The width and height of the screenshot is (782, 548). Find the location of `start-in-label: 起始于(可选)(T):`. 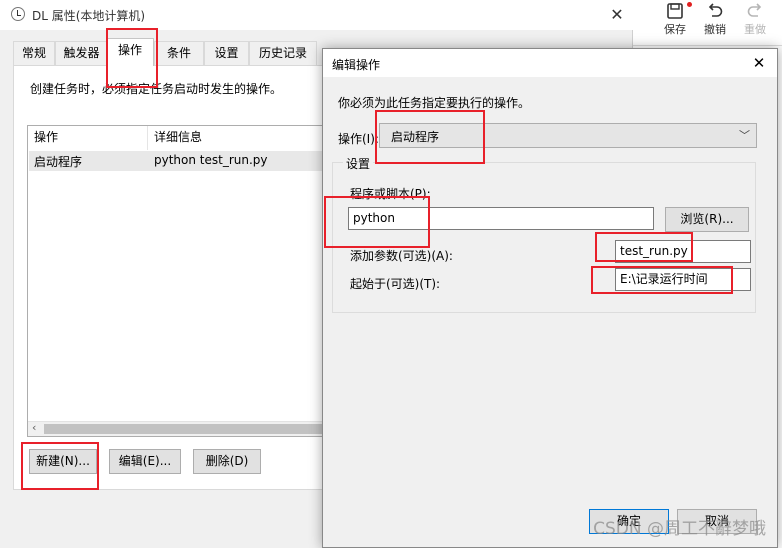

start-in-label: 起始于(可选)(T): is located at coordinates (395, 284).